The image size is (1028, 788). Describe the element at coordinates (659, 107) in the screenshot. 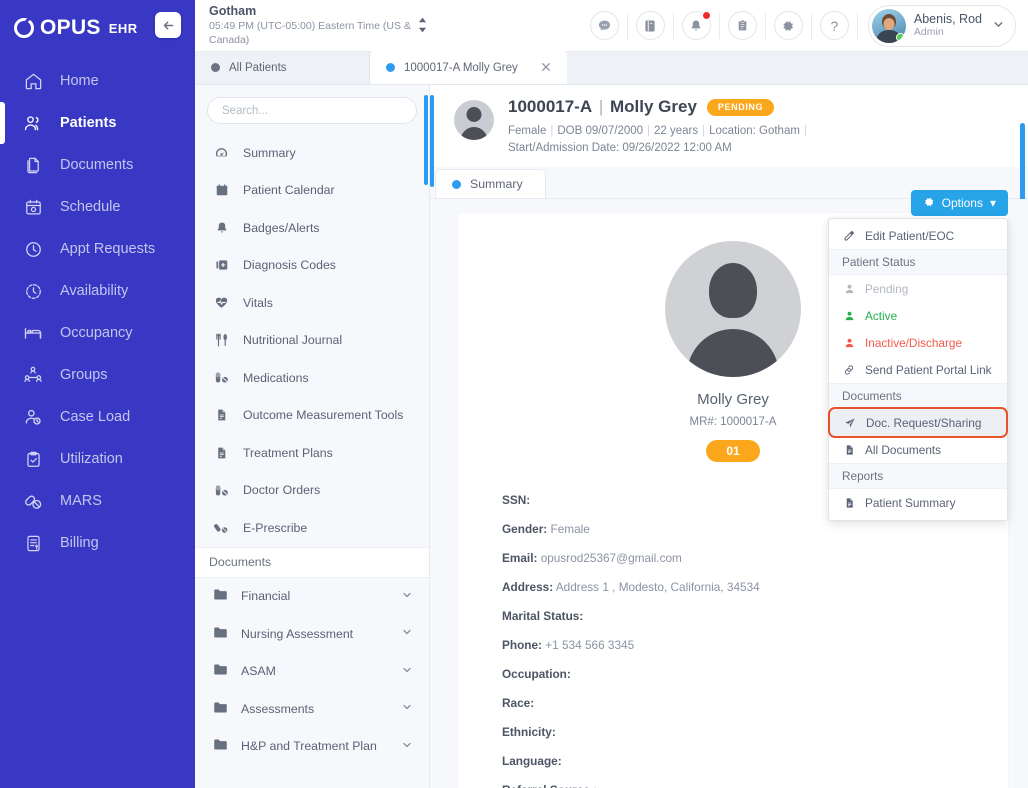

I see `patient-name-row: 1000017-A | Molly Grey PENDING` at that location.